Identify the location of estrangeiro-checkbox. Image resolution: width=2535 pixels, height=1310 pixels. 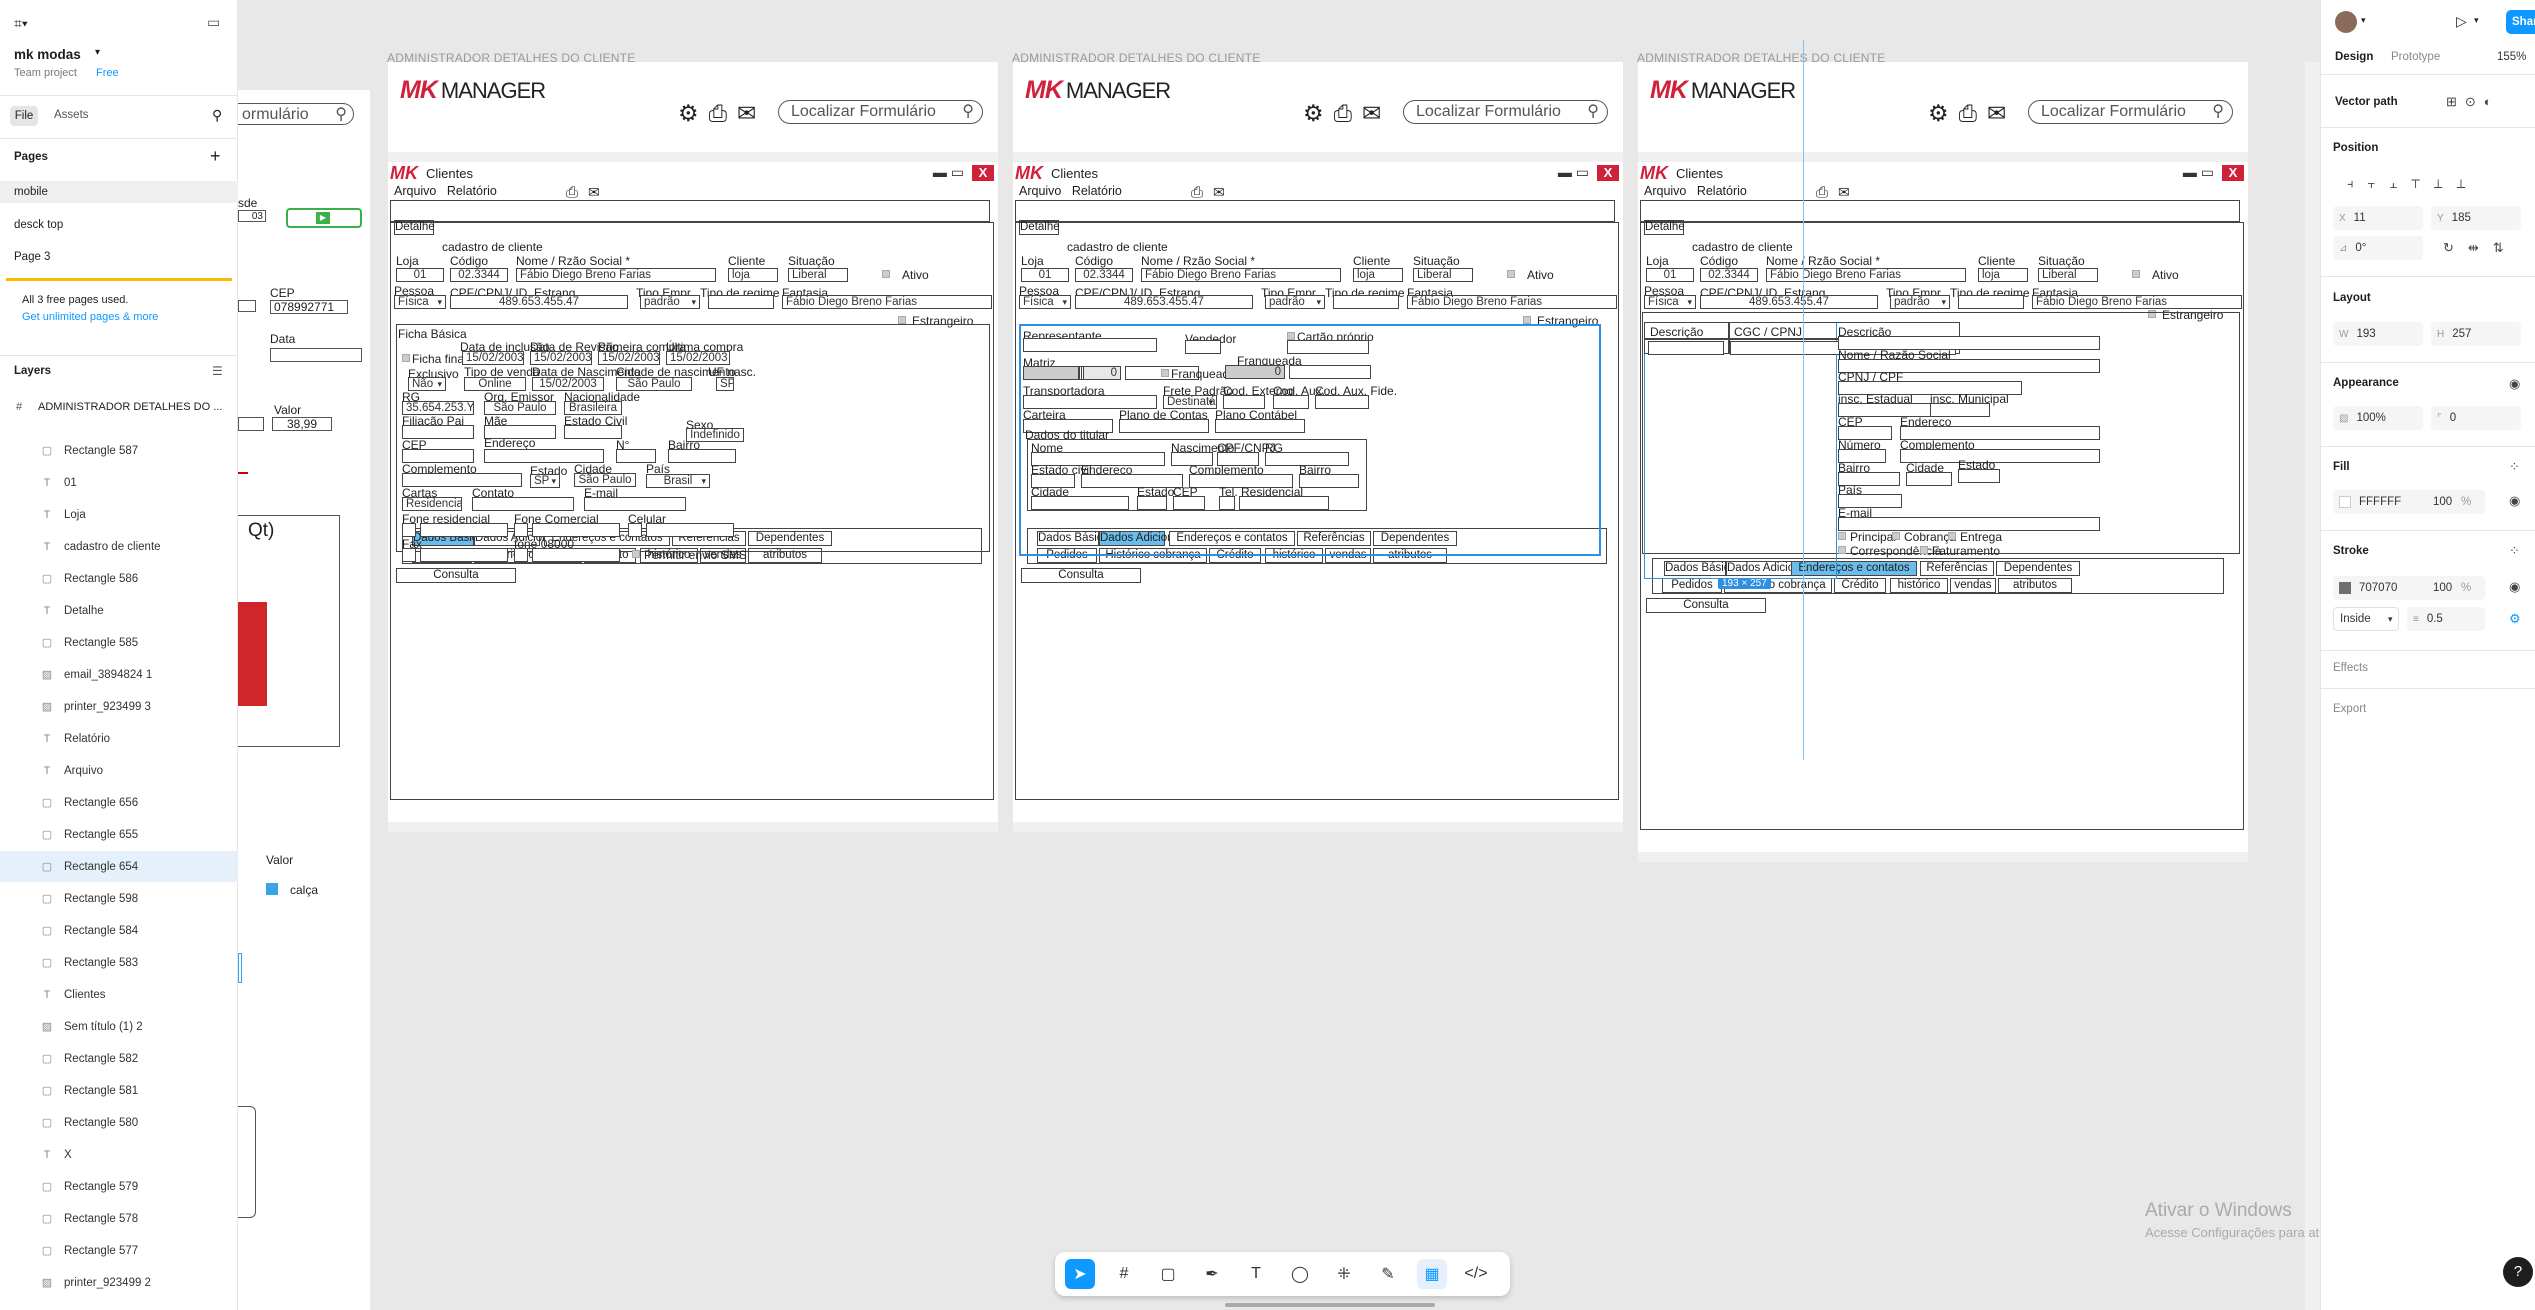
(902, 320).